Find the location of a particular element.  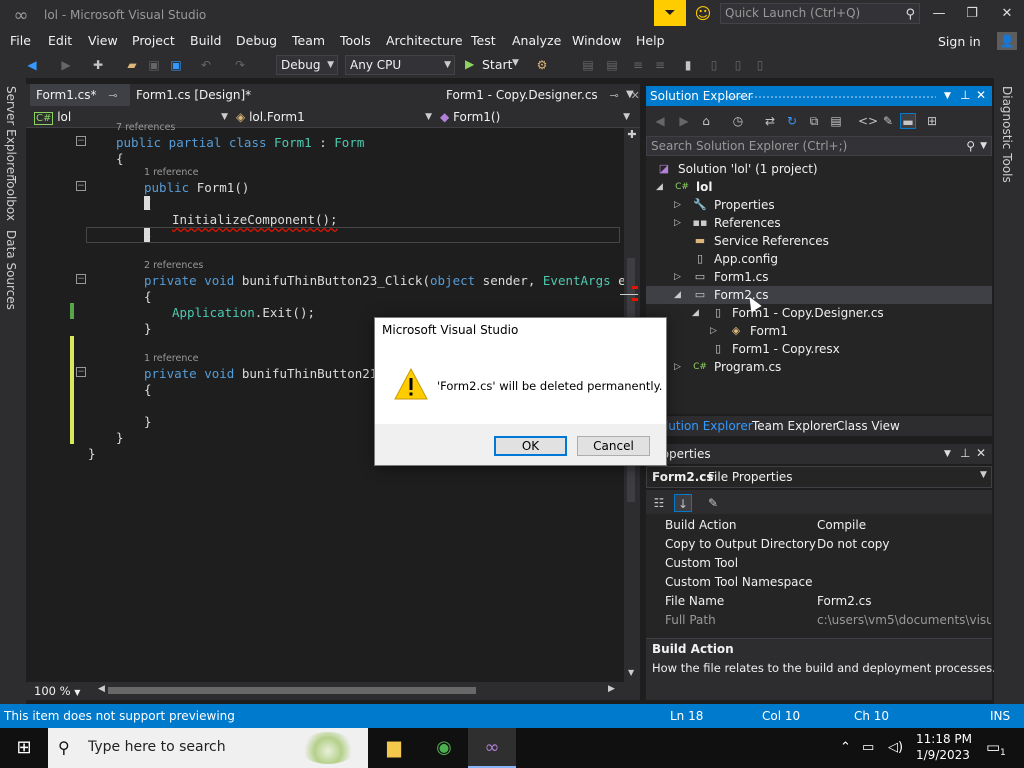

collapse-all-icon: ⧉ is located at coordinates (814, 121).